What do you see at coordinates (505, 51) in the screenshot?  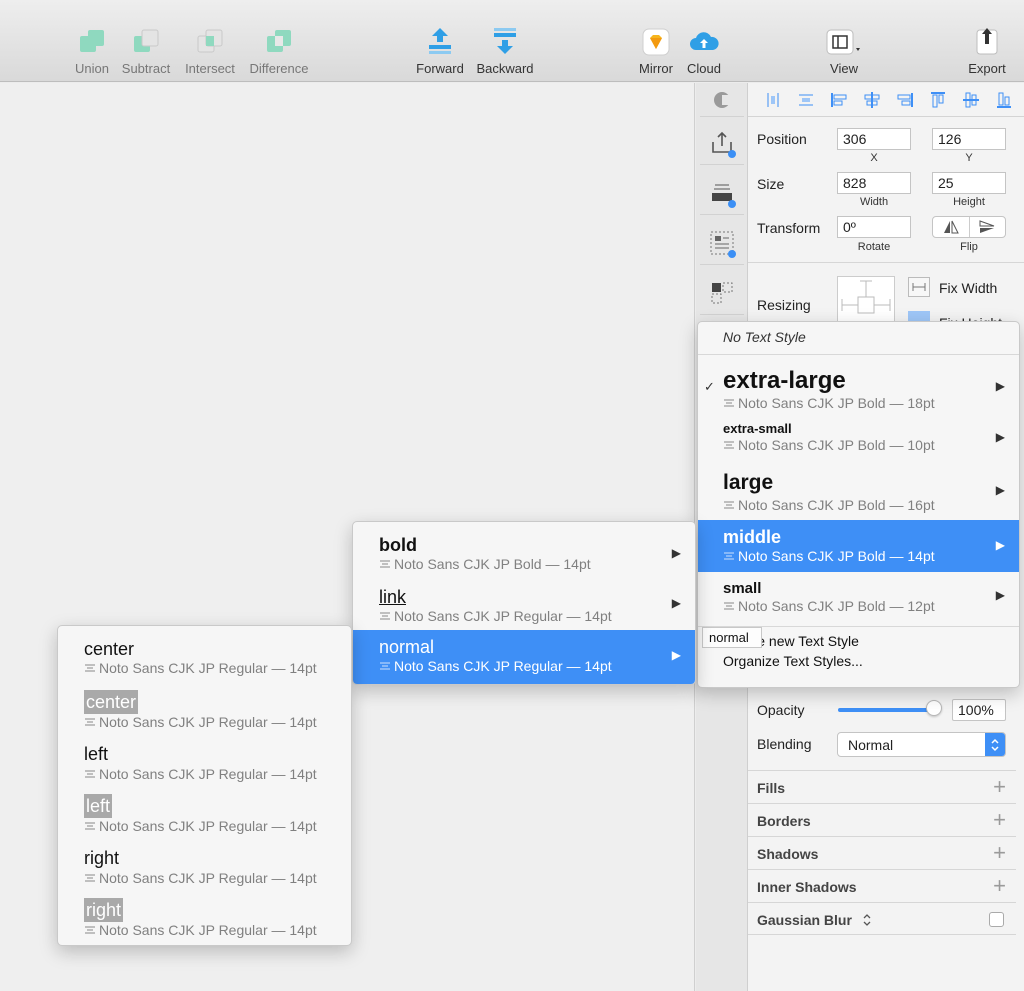 I see `backward-button: Backward` at bounding box center [505, 51].